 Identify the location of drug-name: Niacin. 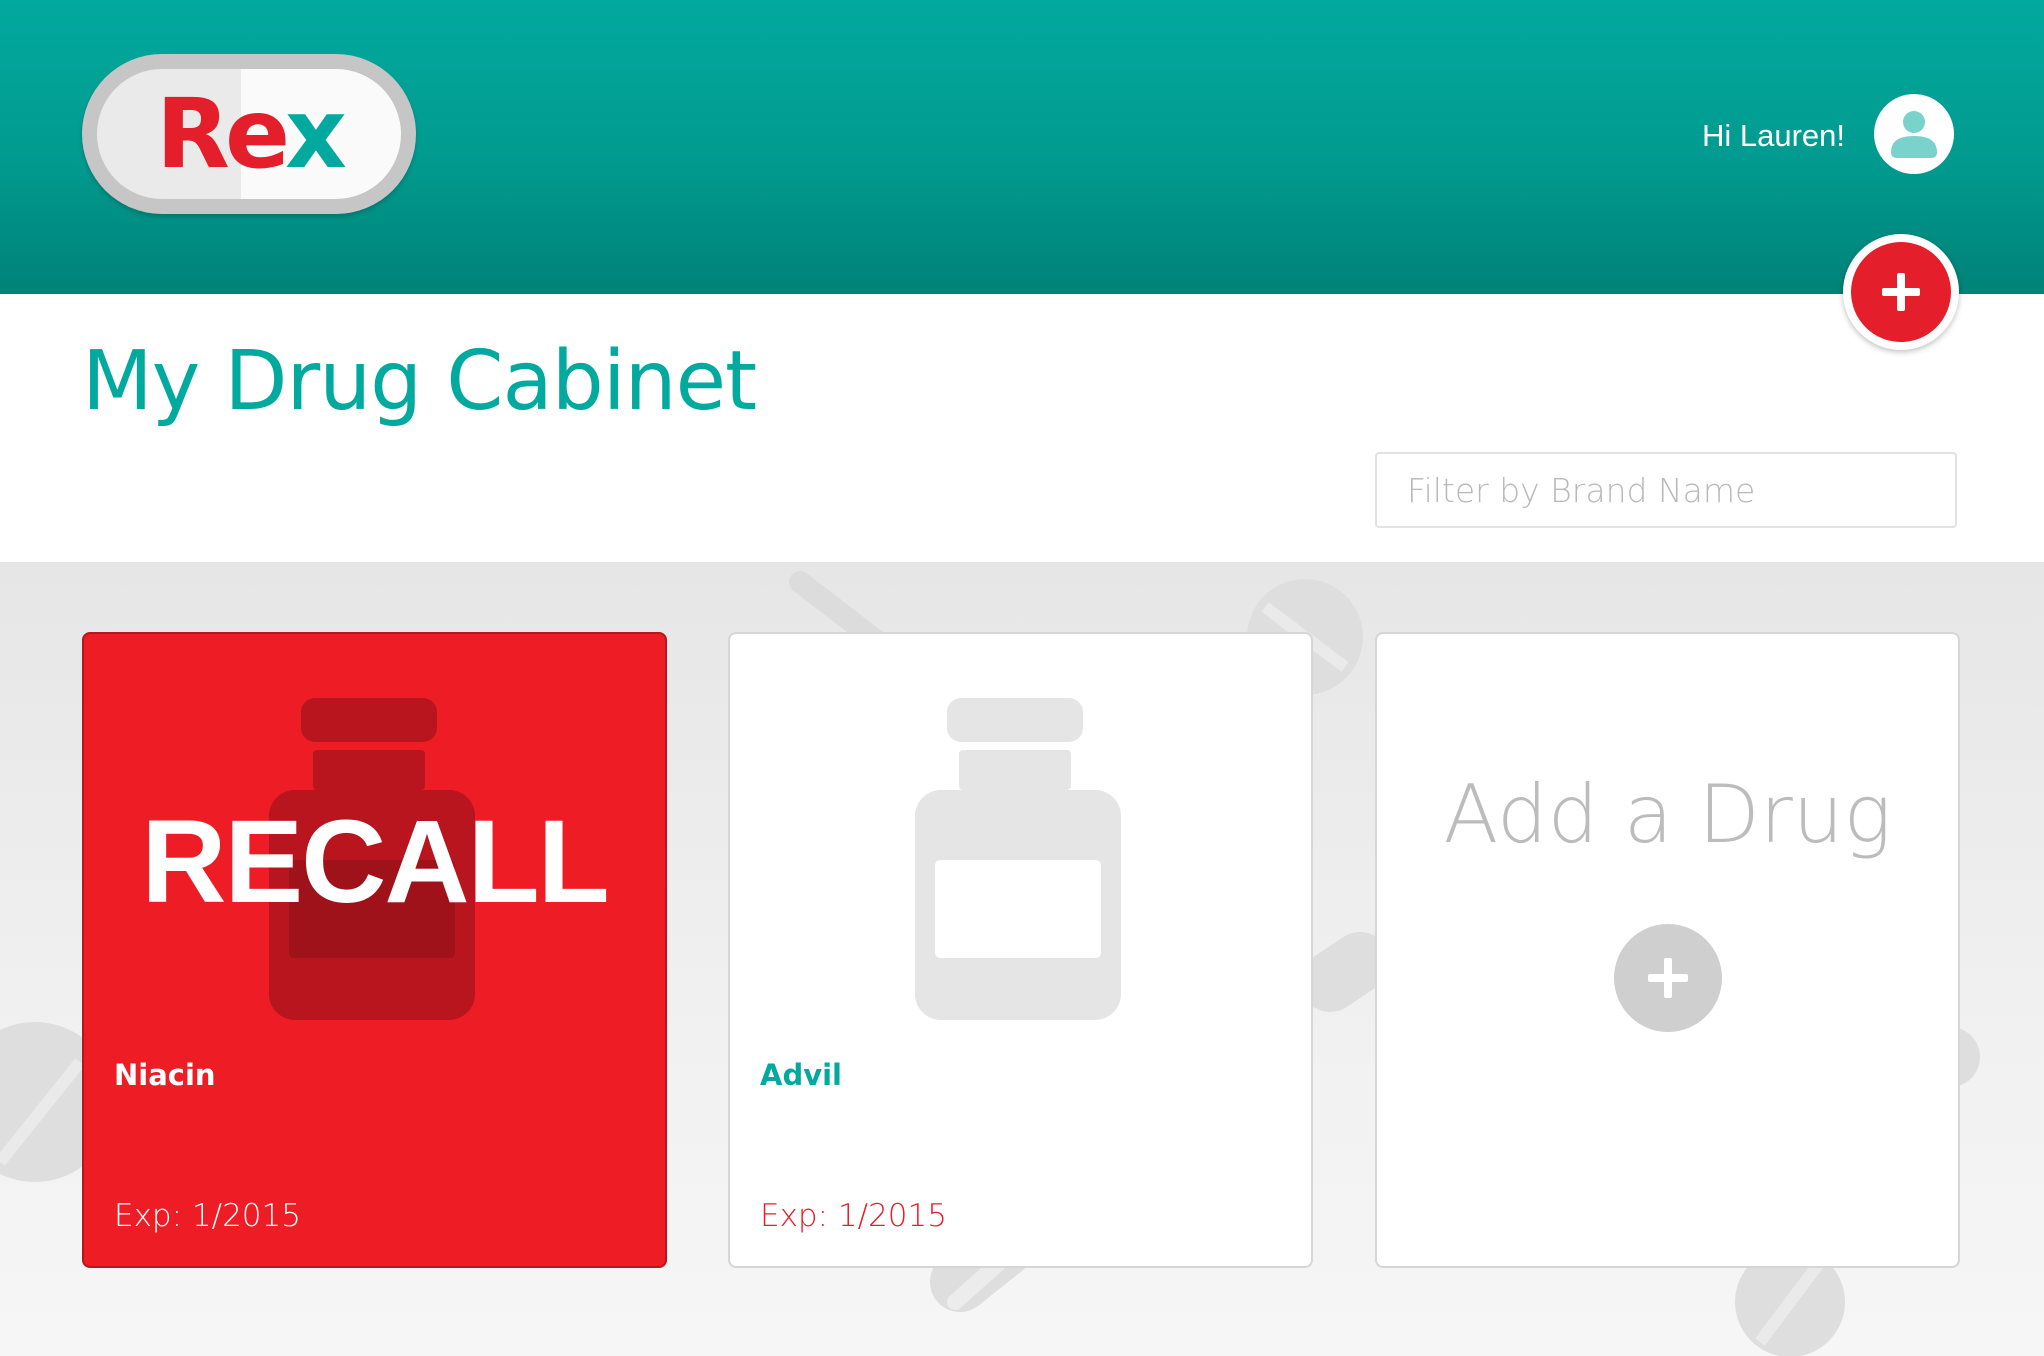
(165, 1075).